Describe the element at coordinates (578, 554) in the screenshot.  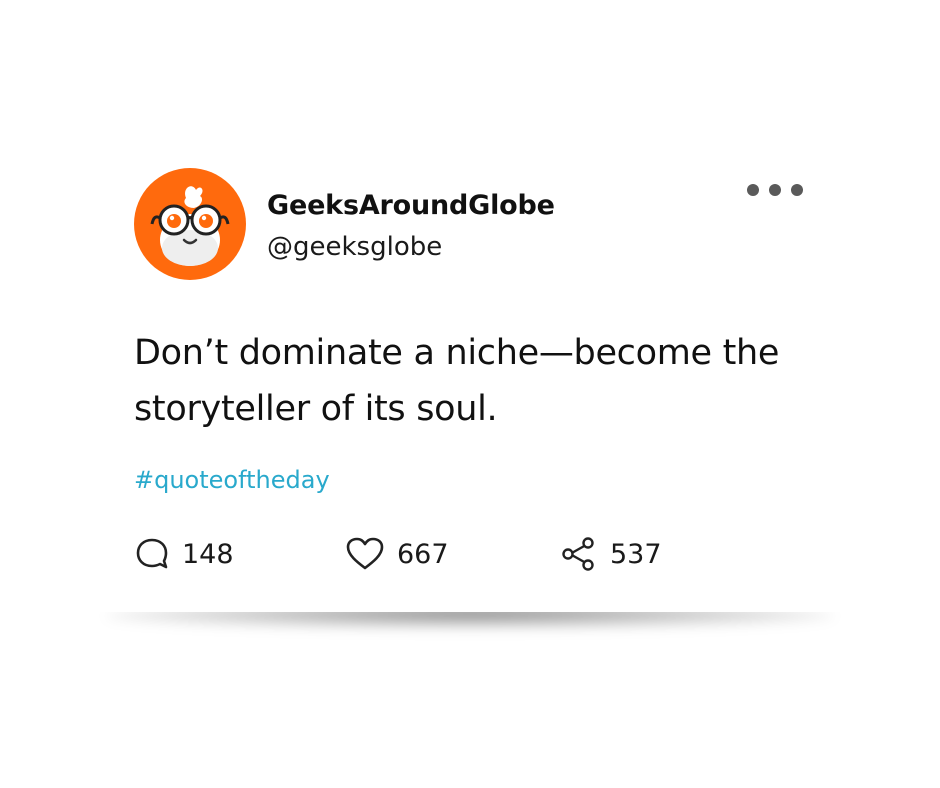
I see `share-icon` at that location.